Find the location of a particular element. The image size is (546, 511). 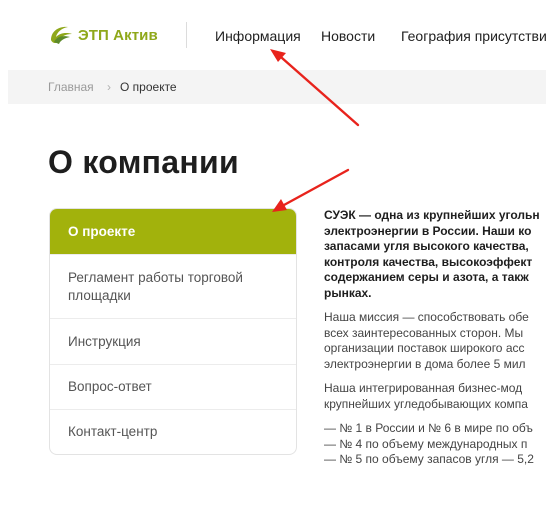

nav-item-news: Новости is located at coordinates (348, 36).